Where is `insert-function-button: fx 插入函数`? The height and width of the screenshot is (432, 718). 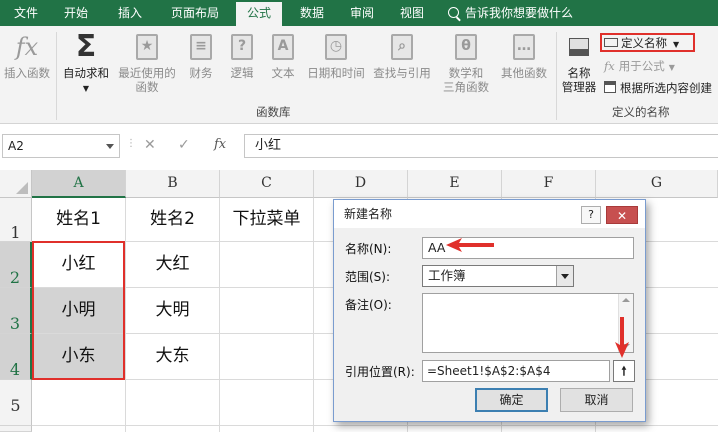 insert-function-button: fx 插入函数 is located at coordinates (27, 56).